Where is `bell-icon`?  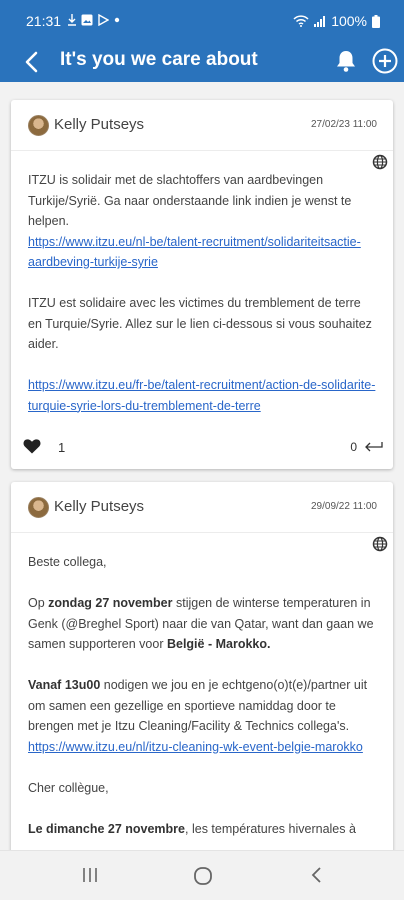 bell-icon is located at coordinates (346, 61).